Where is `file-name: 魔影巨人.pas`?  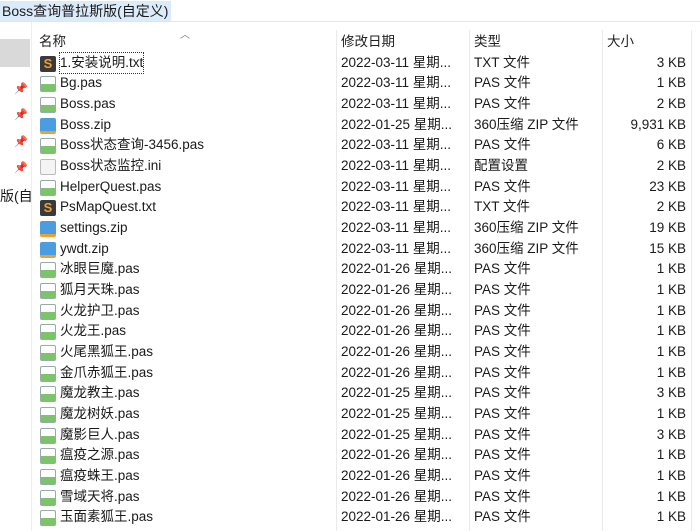 file-name: 魔影巨人.pas is located at coordinates (100, 435).